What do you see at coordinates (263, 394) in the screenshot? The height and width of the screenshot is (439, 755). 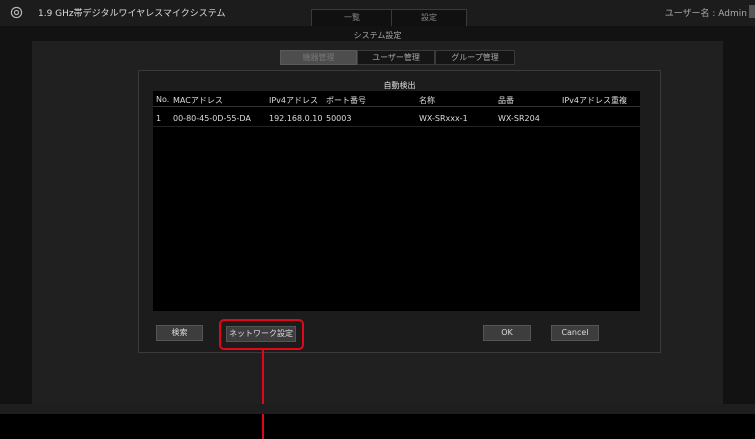 I see `callout-pointer-line` at bounding box center [263, 394].